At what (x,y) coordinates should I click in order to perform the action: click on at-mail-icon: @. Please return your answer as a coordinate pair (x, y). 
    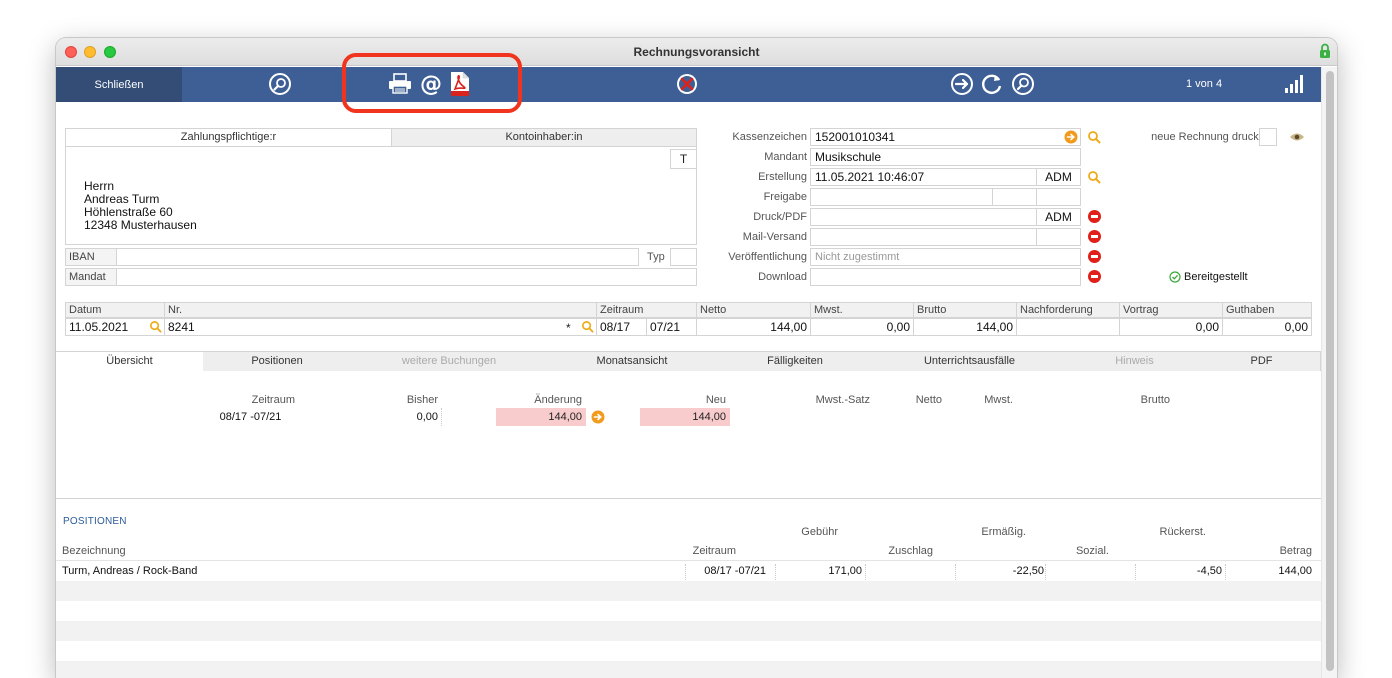
    Looking at the image, I should click on (431, 84).